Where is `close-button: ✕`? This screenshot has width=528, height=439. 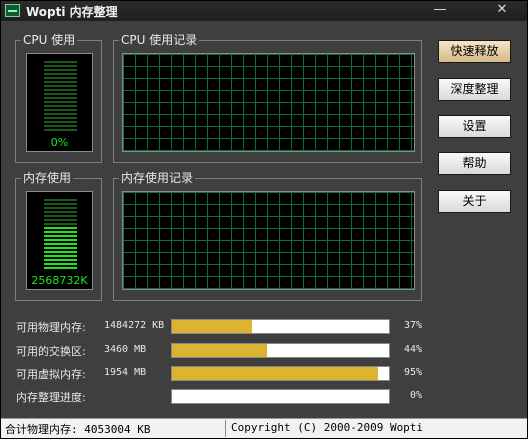 close-button: ✕ is located at coordinates (502, 10).